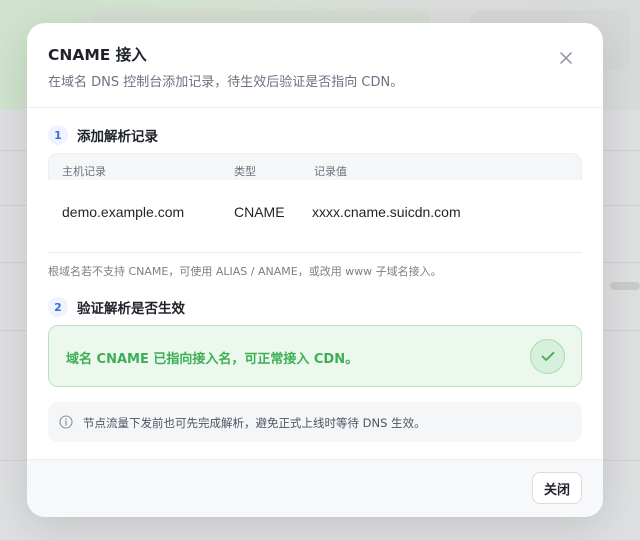  I want to click on step-number: 2, so click(58, 307).